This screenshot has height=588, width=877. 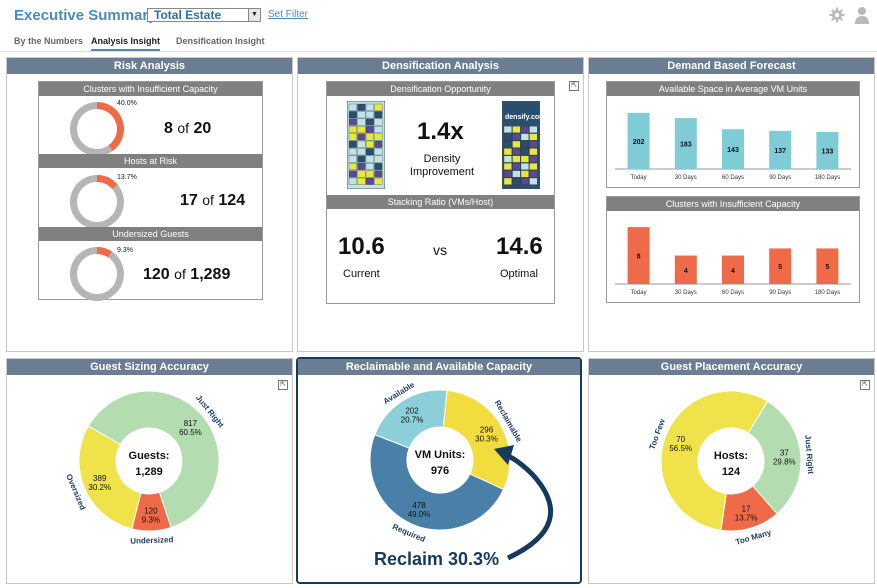 What do you see at coordinates (204, 15) in the screenshot?
I see `estate-selector: Total Estate ▼` at bounding box center [204, 15].